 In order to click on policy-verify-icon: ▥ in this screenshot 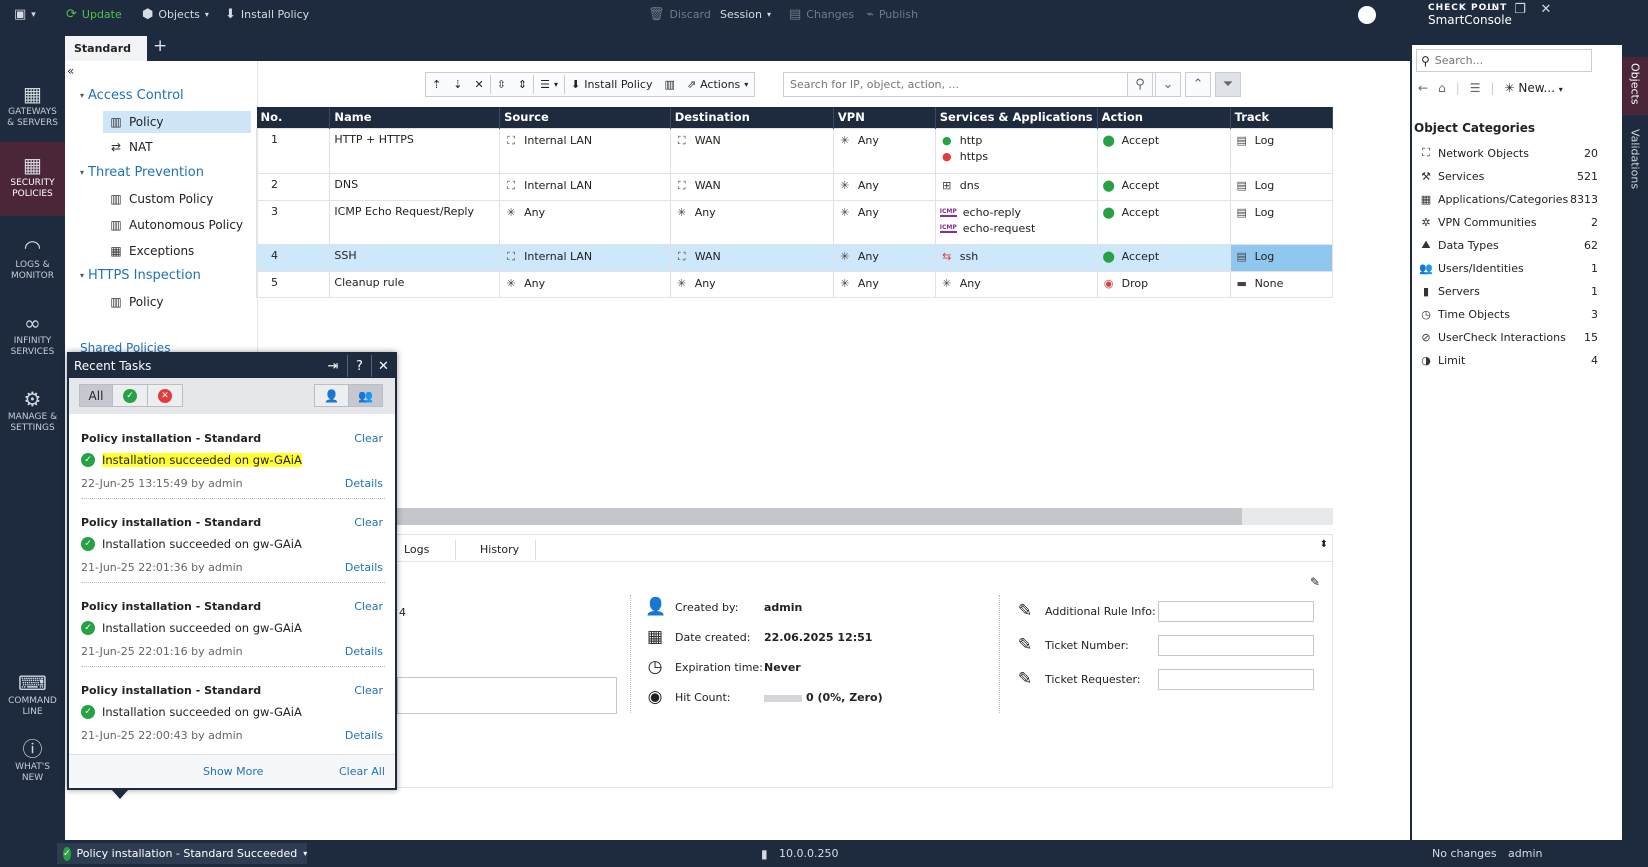, I will do `click(669, 84)`.